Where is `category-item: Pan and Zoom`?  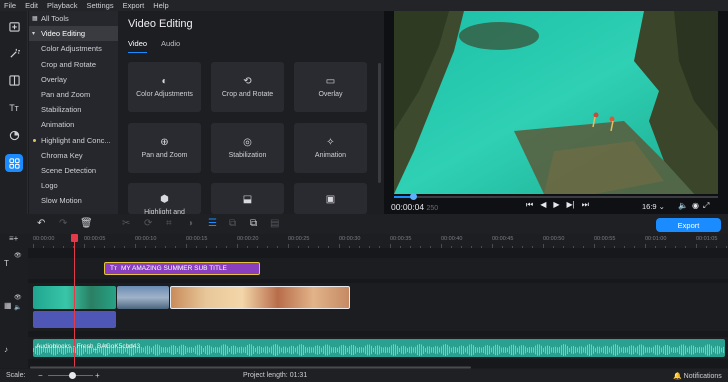
category-item: Pan and Zoom is located at coordinates (73, 94).